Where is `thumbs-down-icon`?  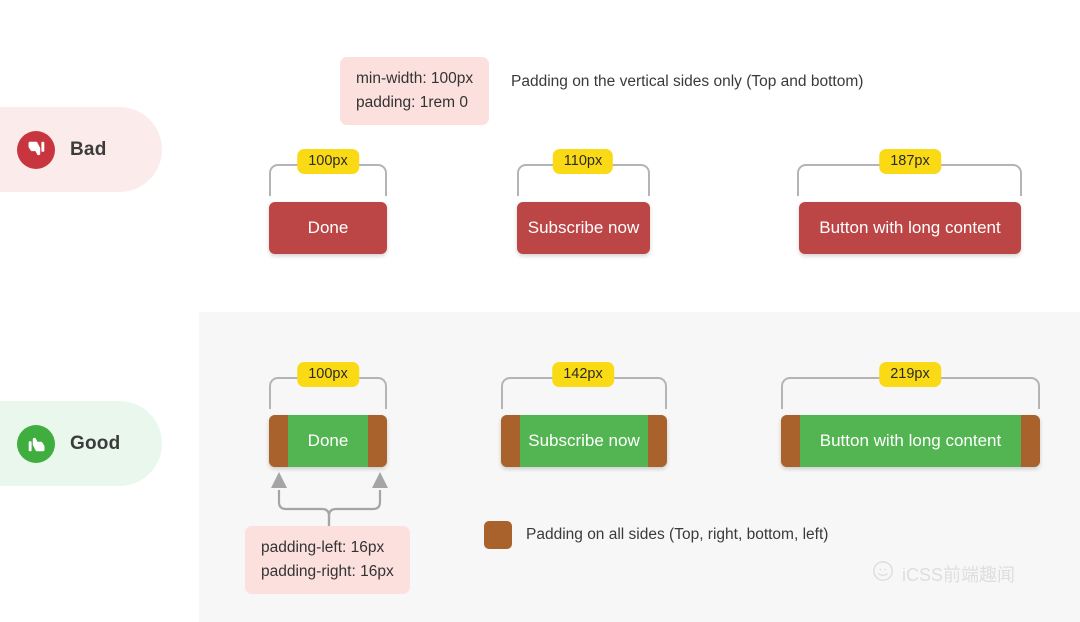 thumbs-down-icon is located at coordinates (36, 149).